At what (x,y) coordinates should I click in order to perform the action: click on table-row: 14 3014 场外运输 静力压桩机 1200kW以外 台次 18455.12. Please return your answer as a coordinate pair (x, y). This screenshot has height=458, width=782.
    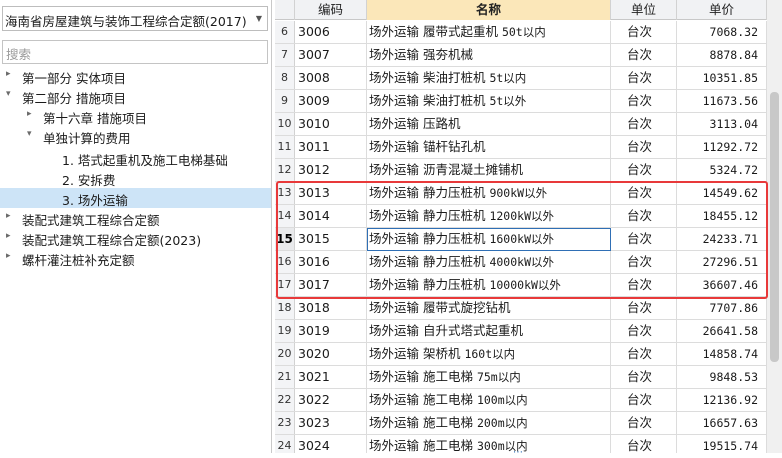
    Looking at the image, I should click on (521, 216).